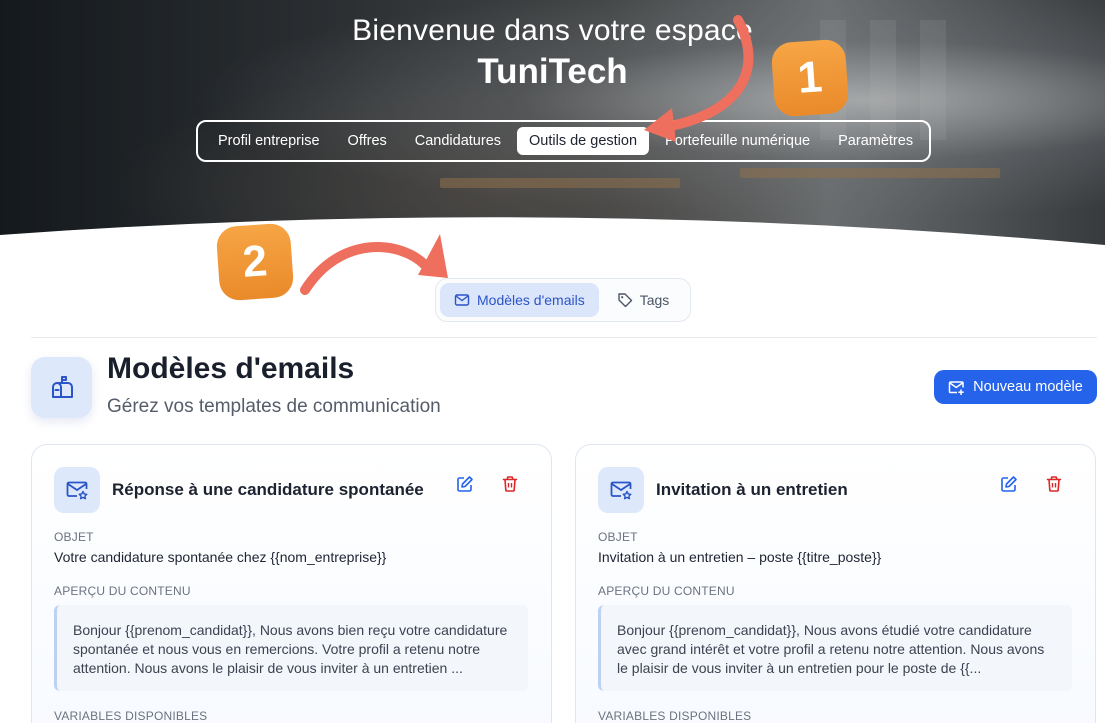 The width and height of the screenshot is (1105, 723). What do you see at coordinates (654, 300) in the screenshot?
I see `tab-tags-label: Tags` at bounding box center [654, 300].